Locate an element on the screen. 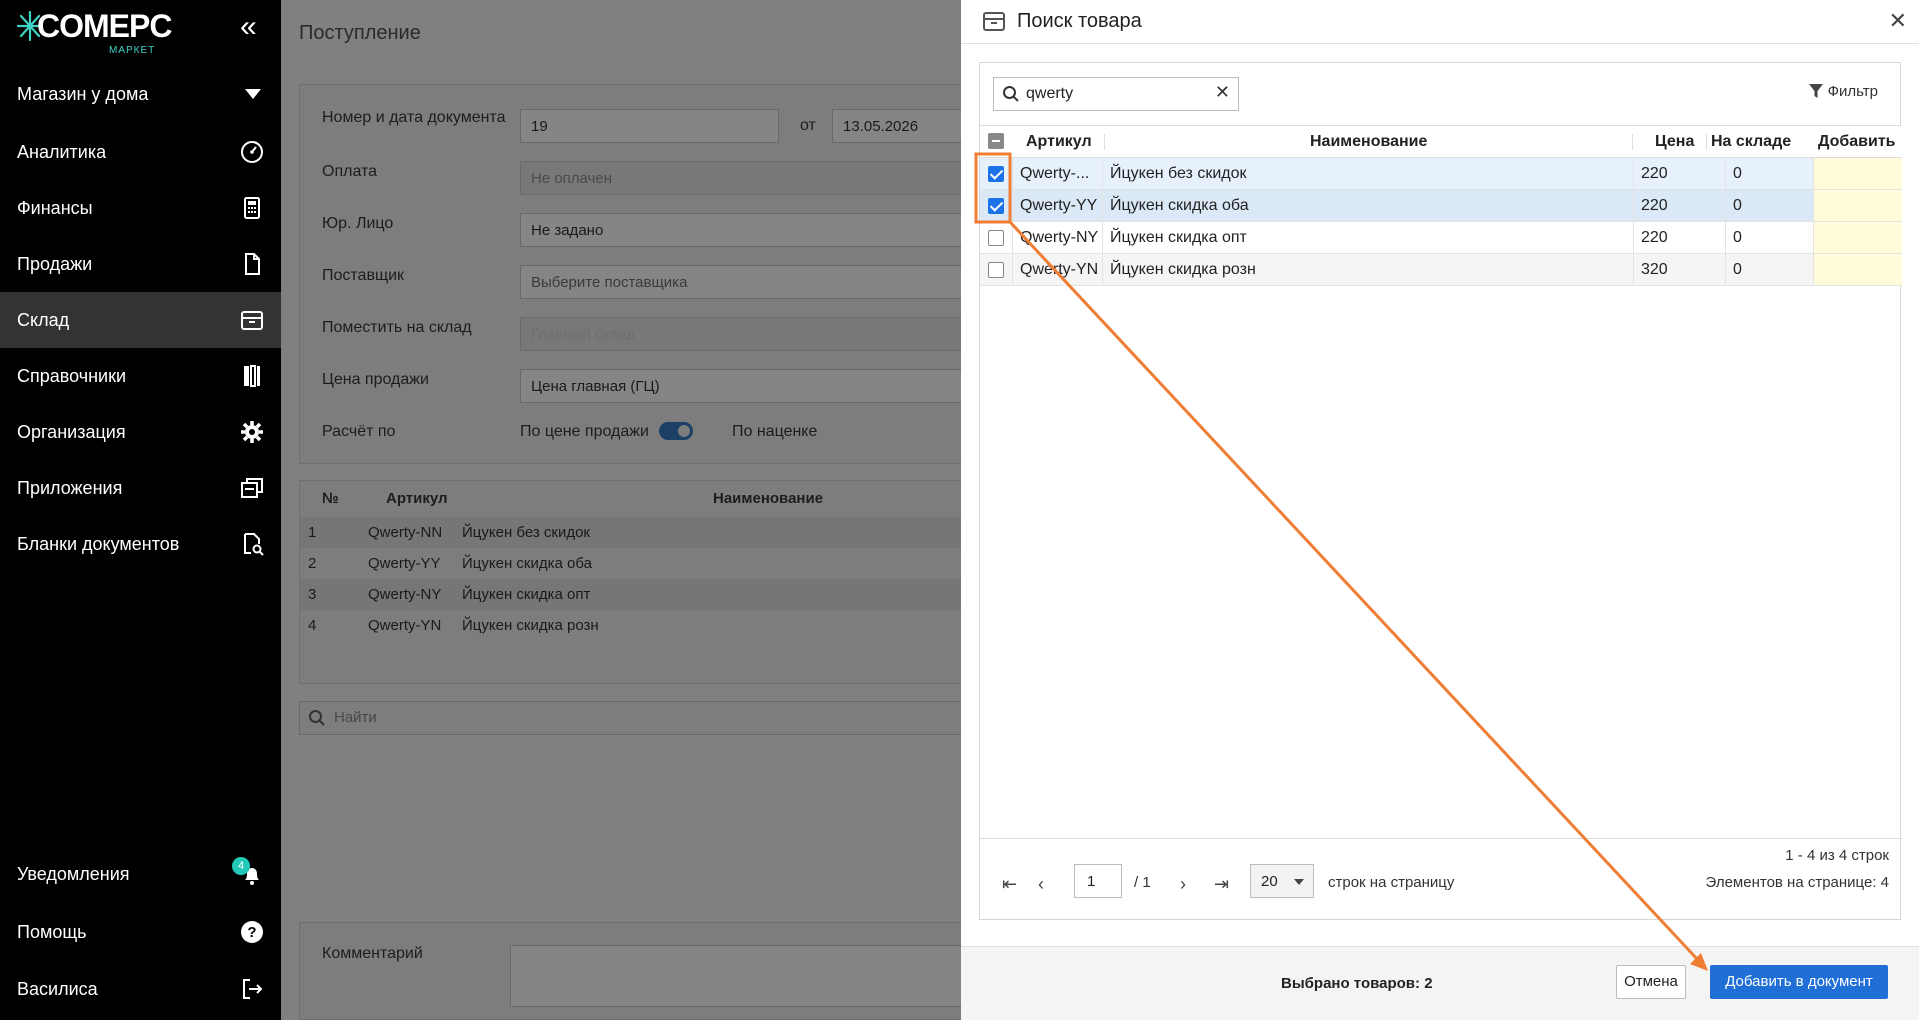 The width and height of the screenshot is (1919, 1020). elements-per-page: Элементов на странице: 4 is located at coordinates (1797, 882).